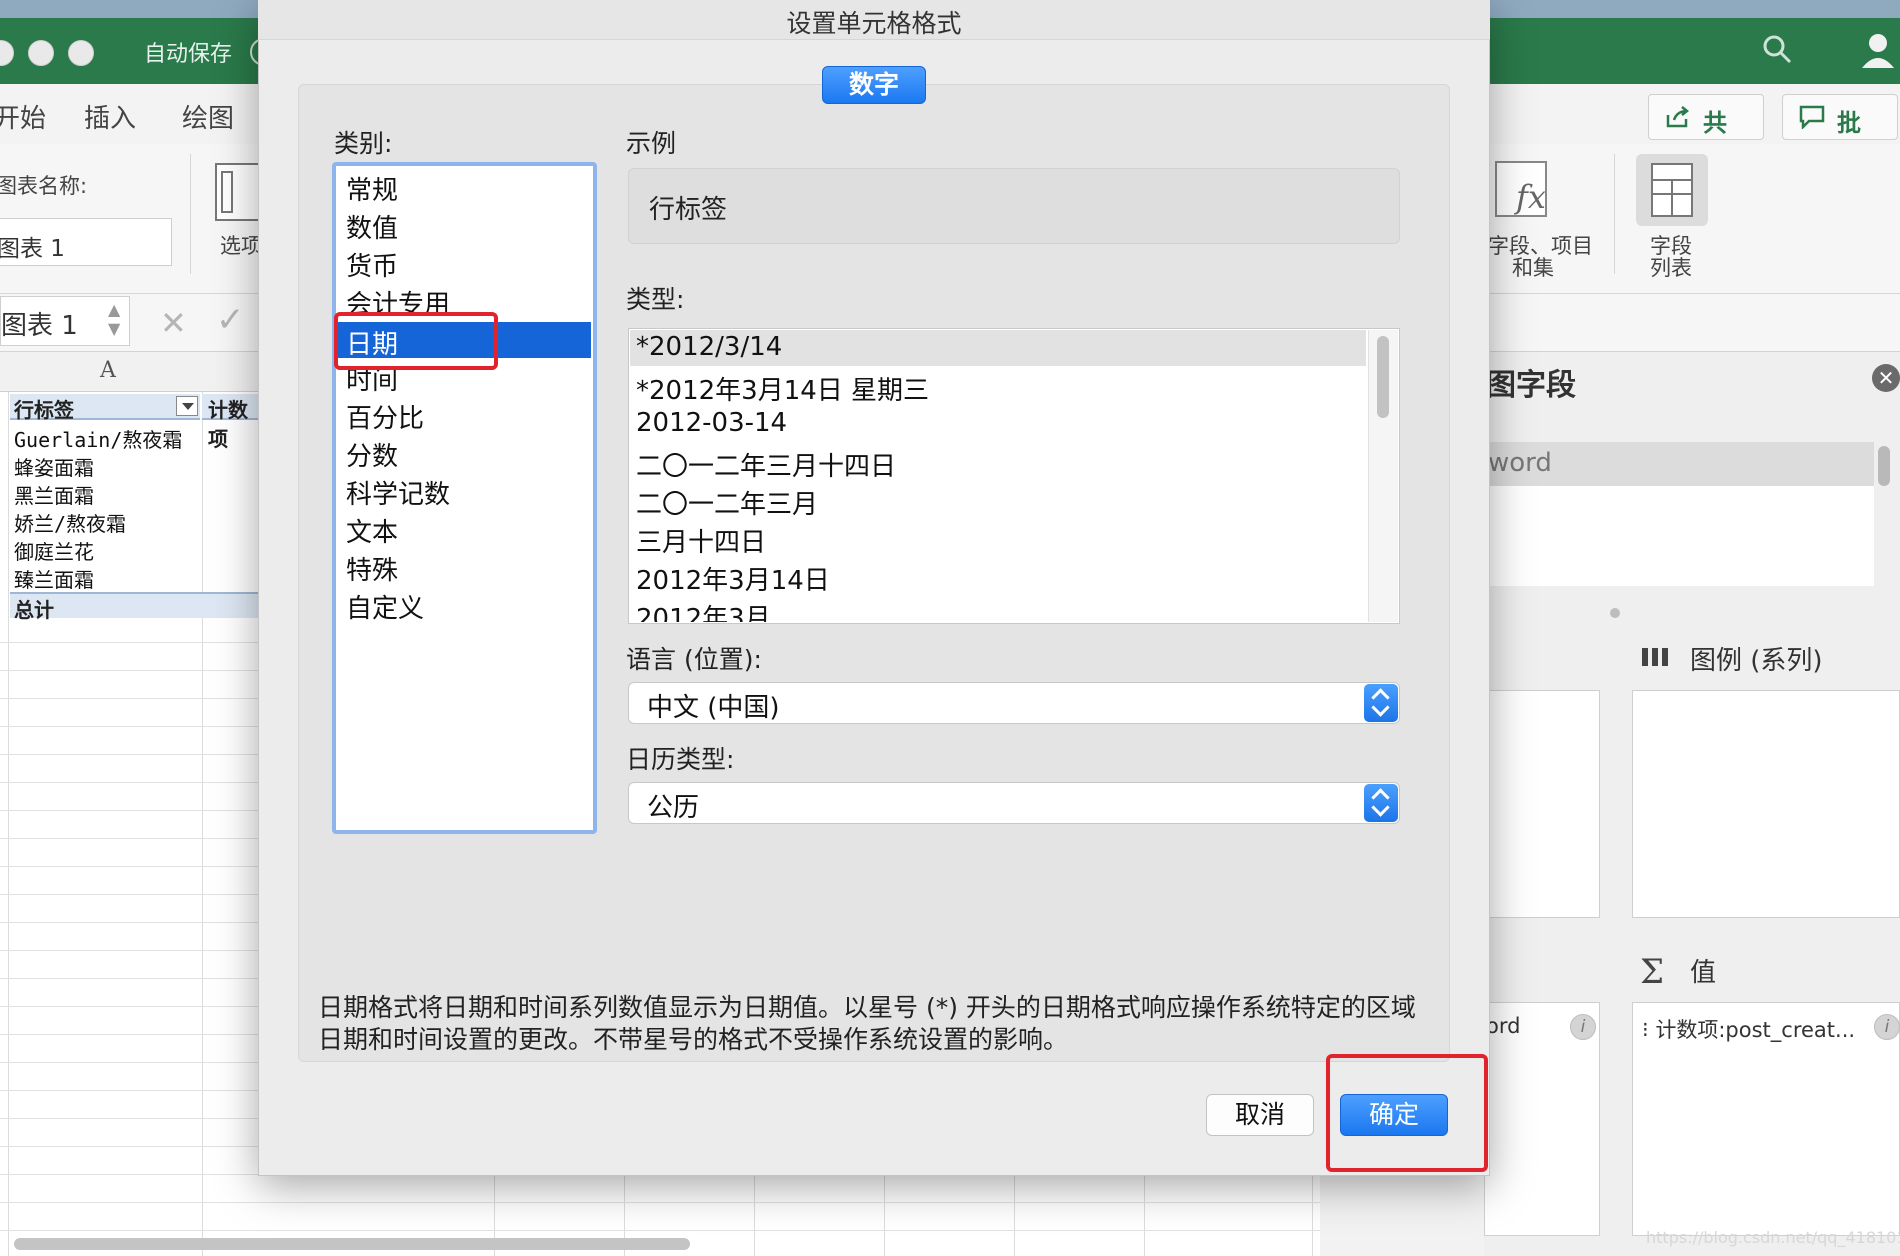 This screenshot has height=1256, width=1900. What do you see at coordinates (1652, 972) in the screenshot?
I see `sigma-icon: Σ` at bounding box center [1652, 972].